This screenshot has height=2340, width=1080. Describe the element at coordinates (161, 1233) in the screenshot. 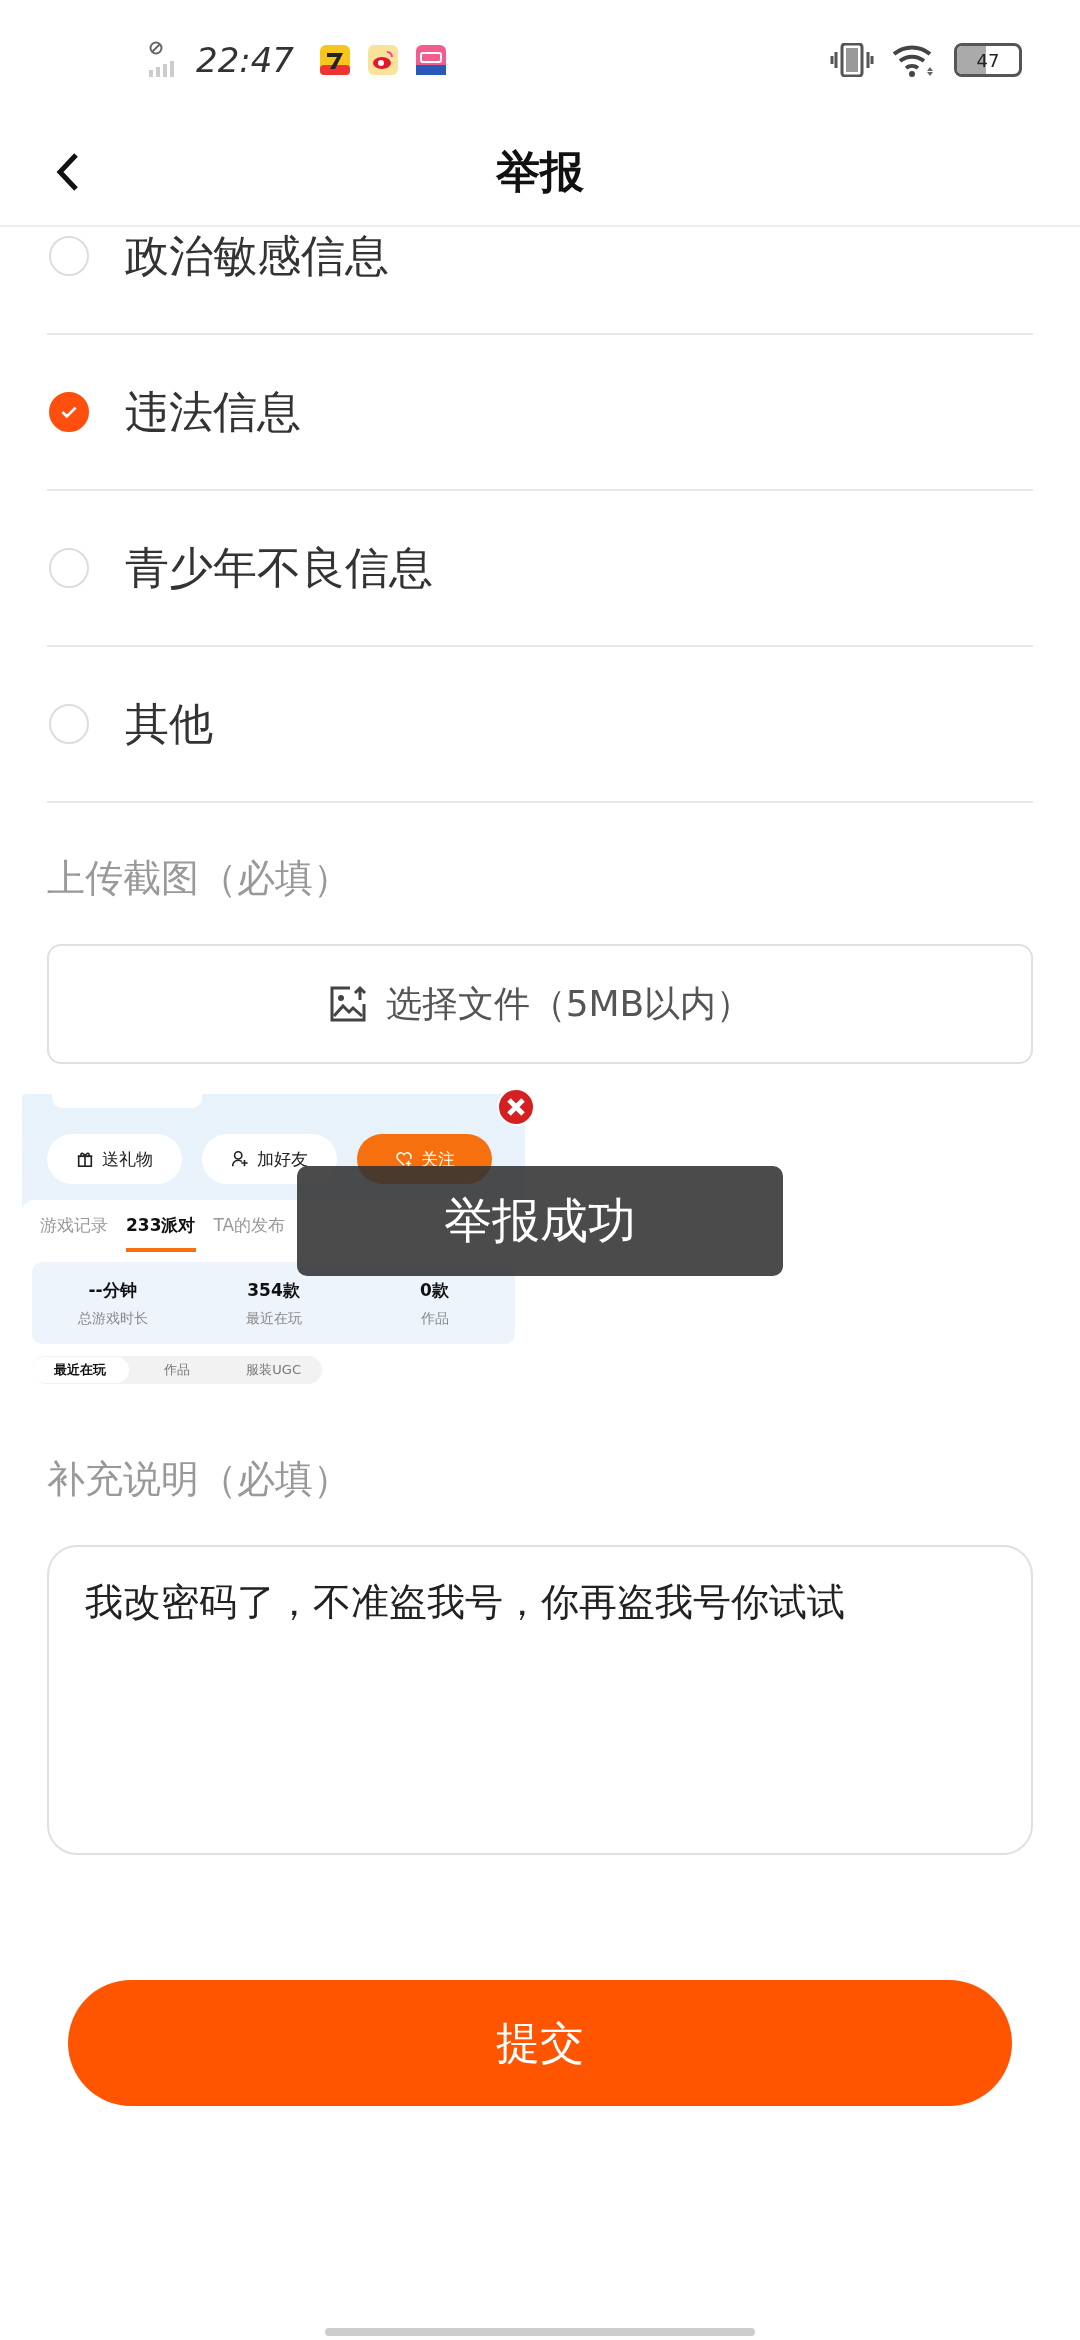

I see `profile-tab-label: 233派对` at that location.